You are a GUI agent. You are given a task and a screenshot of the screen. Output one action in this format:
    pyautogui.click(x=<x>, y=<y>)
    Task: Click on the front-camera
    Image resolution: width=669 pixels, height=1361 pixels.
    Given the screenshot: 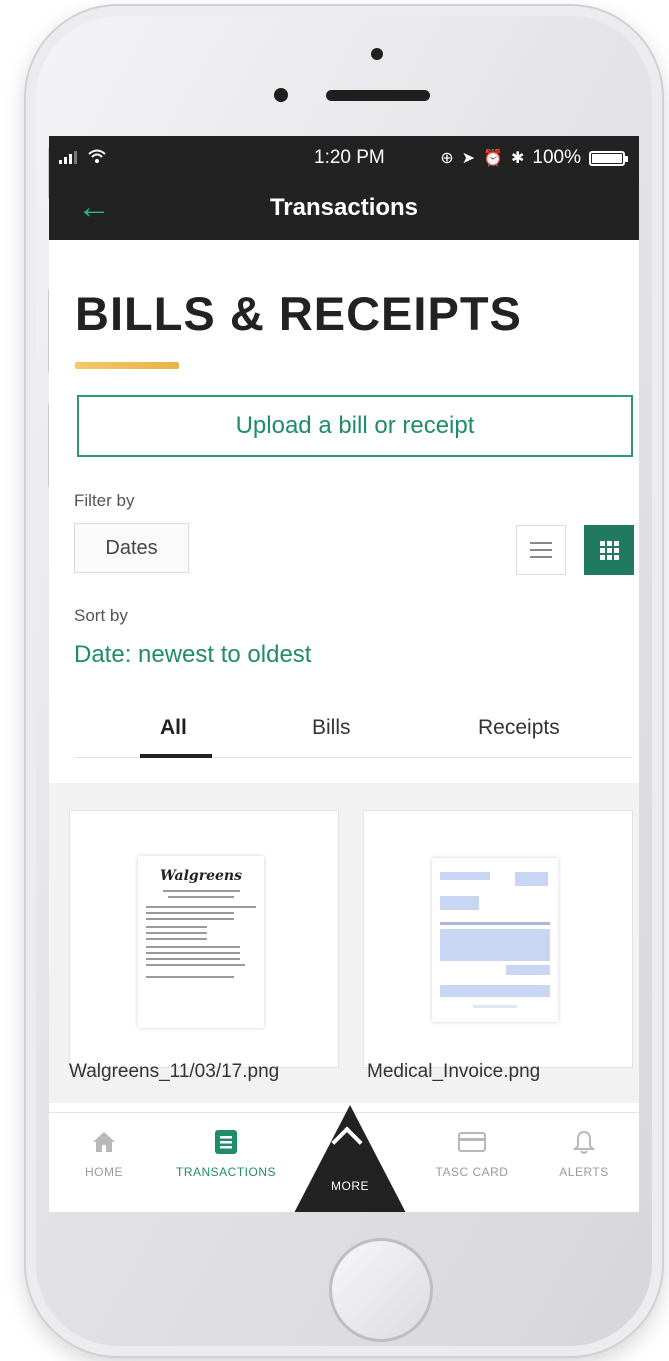 What is the action you would take?
    pyautogui.click(x=377, y=54)
    